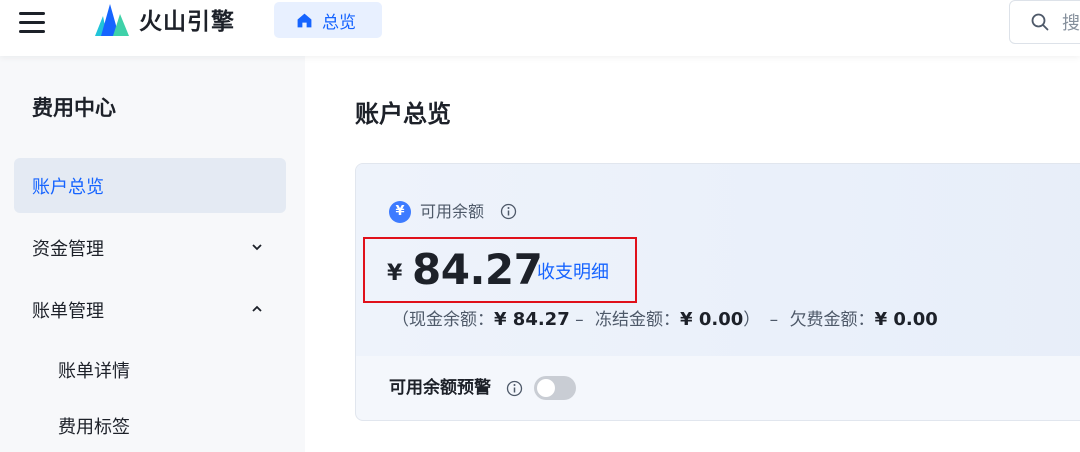 This screenshot has width=1080, height=452. What do you see at coordinates (573, 271) in the screenshot?
I see `transaction-details-link: 收支明细` at bounding box center [573, 271].